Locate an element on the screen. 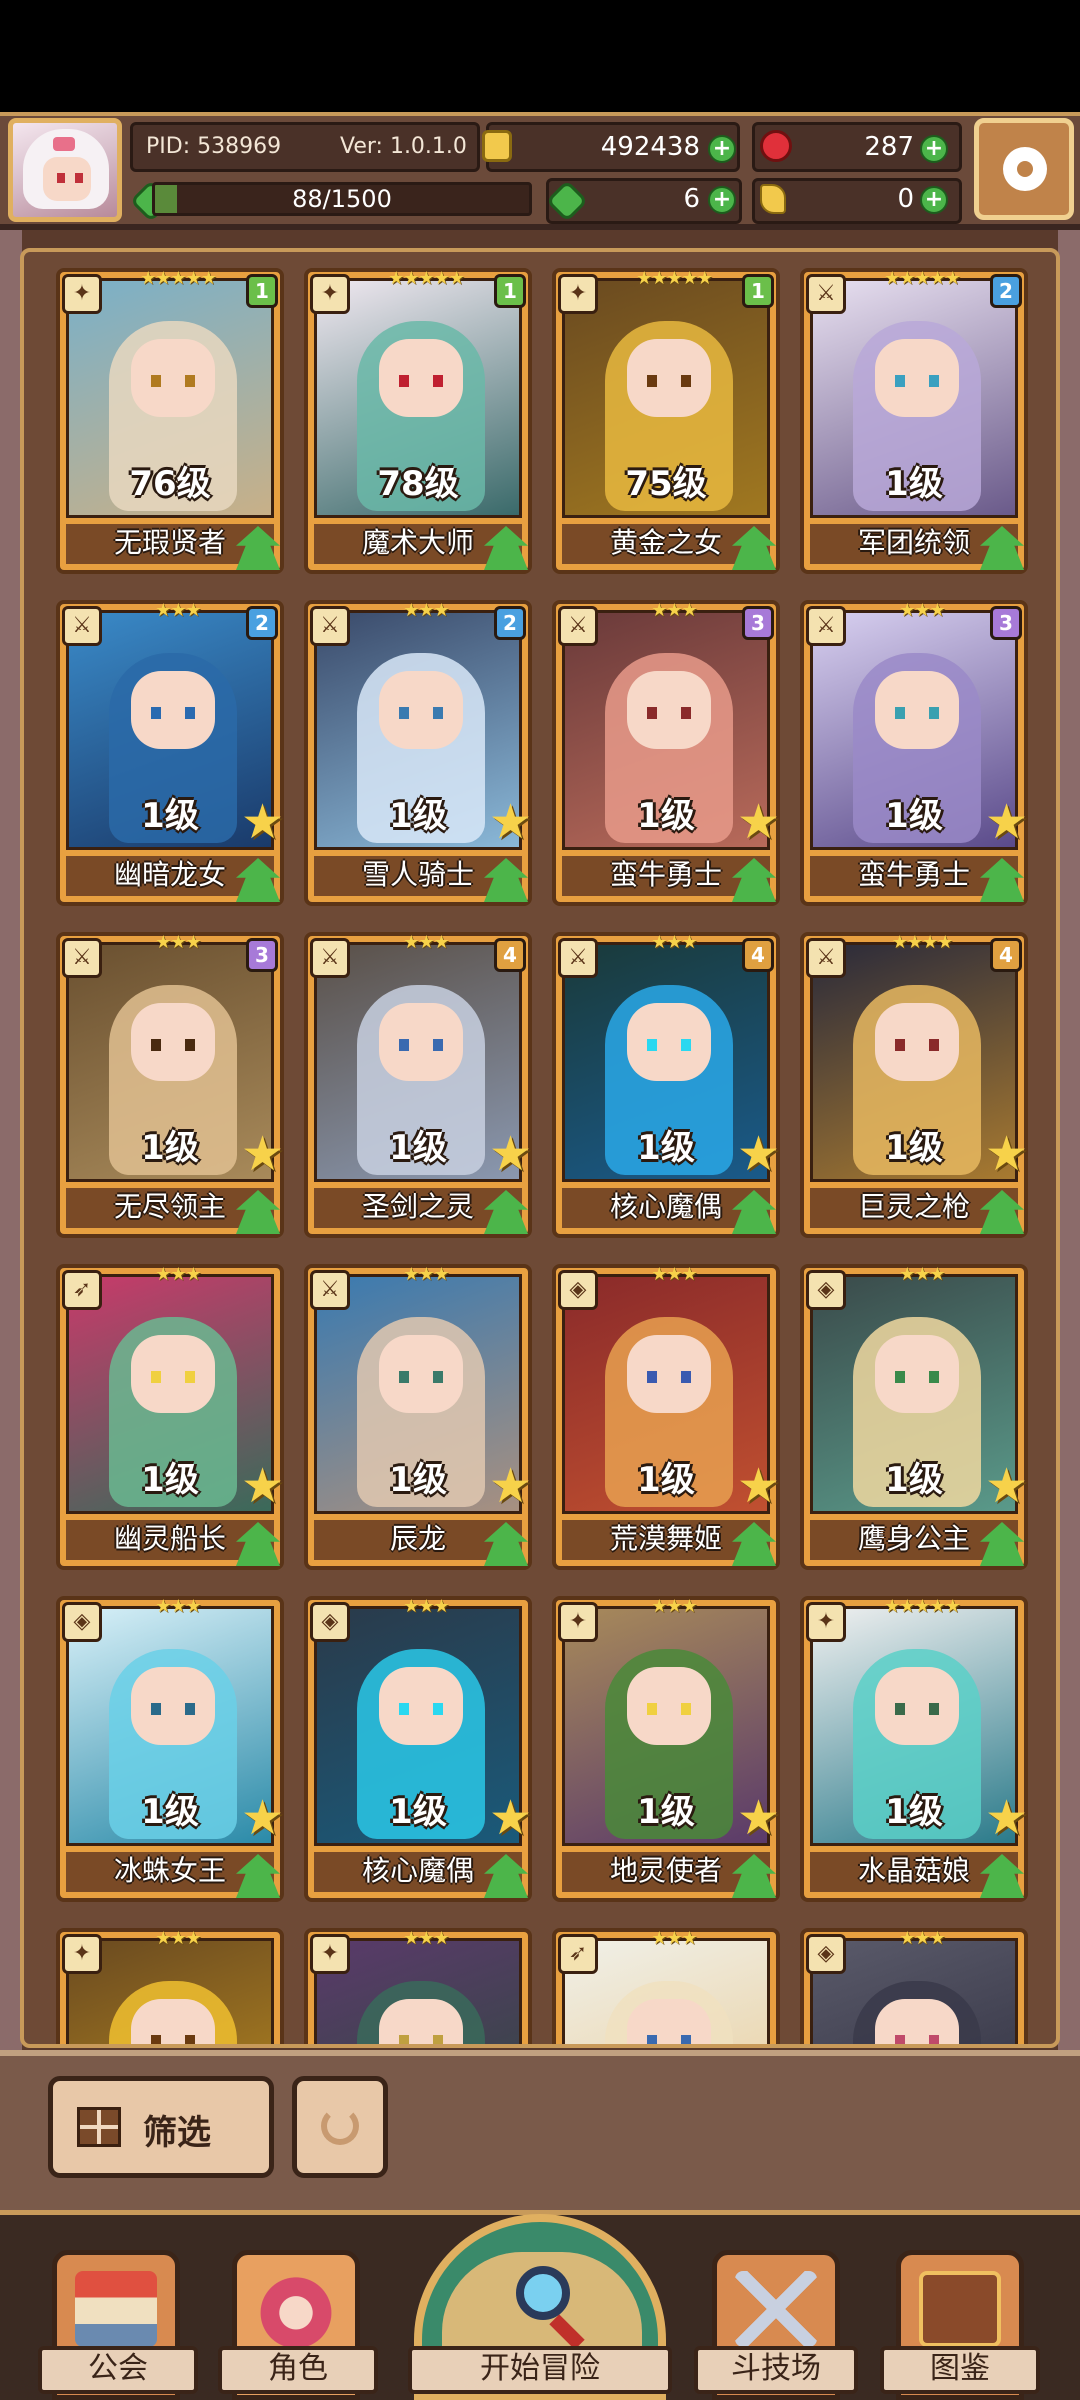 This screenshot has width=1080, height=2400. gold-coin-icon is located at coordinates (497, 146).